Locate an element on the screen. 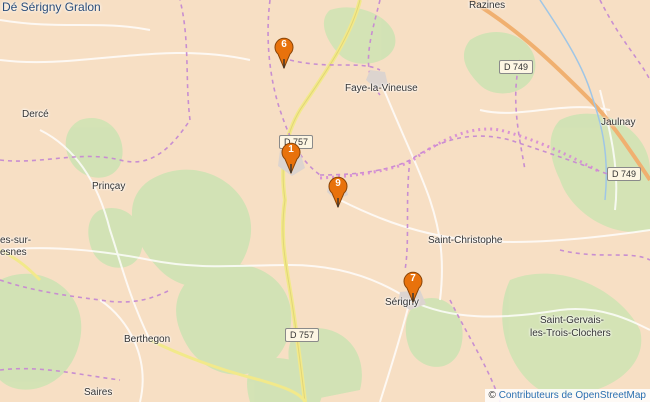  marker-label: 9 is located at coordinates (338, 183).